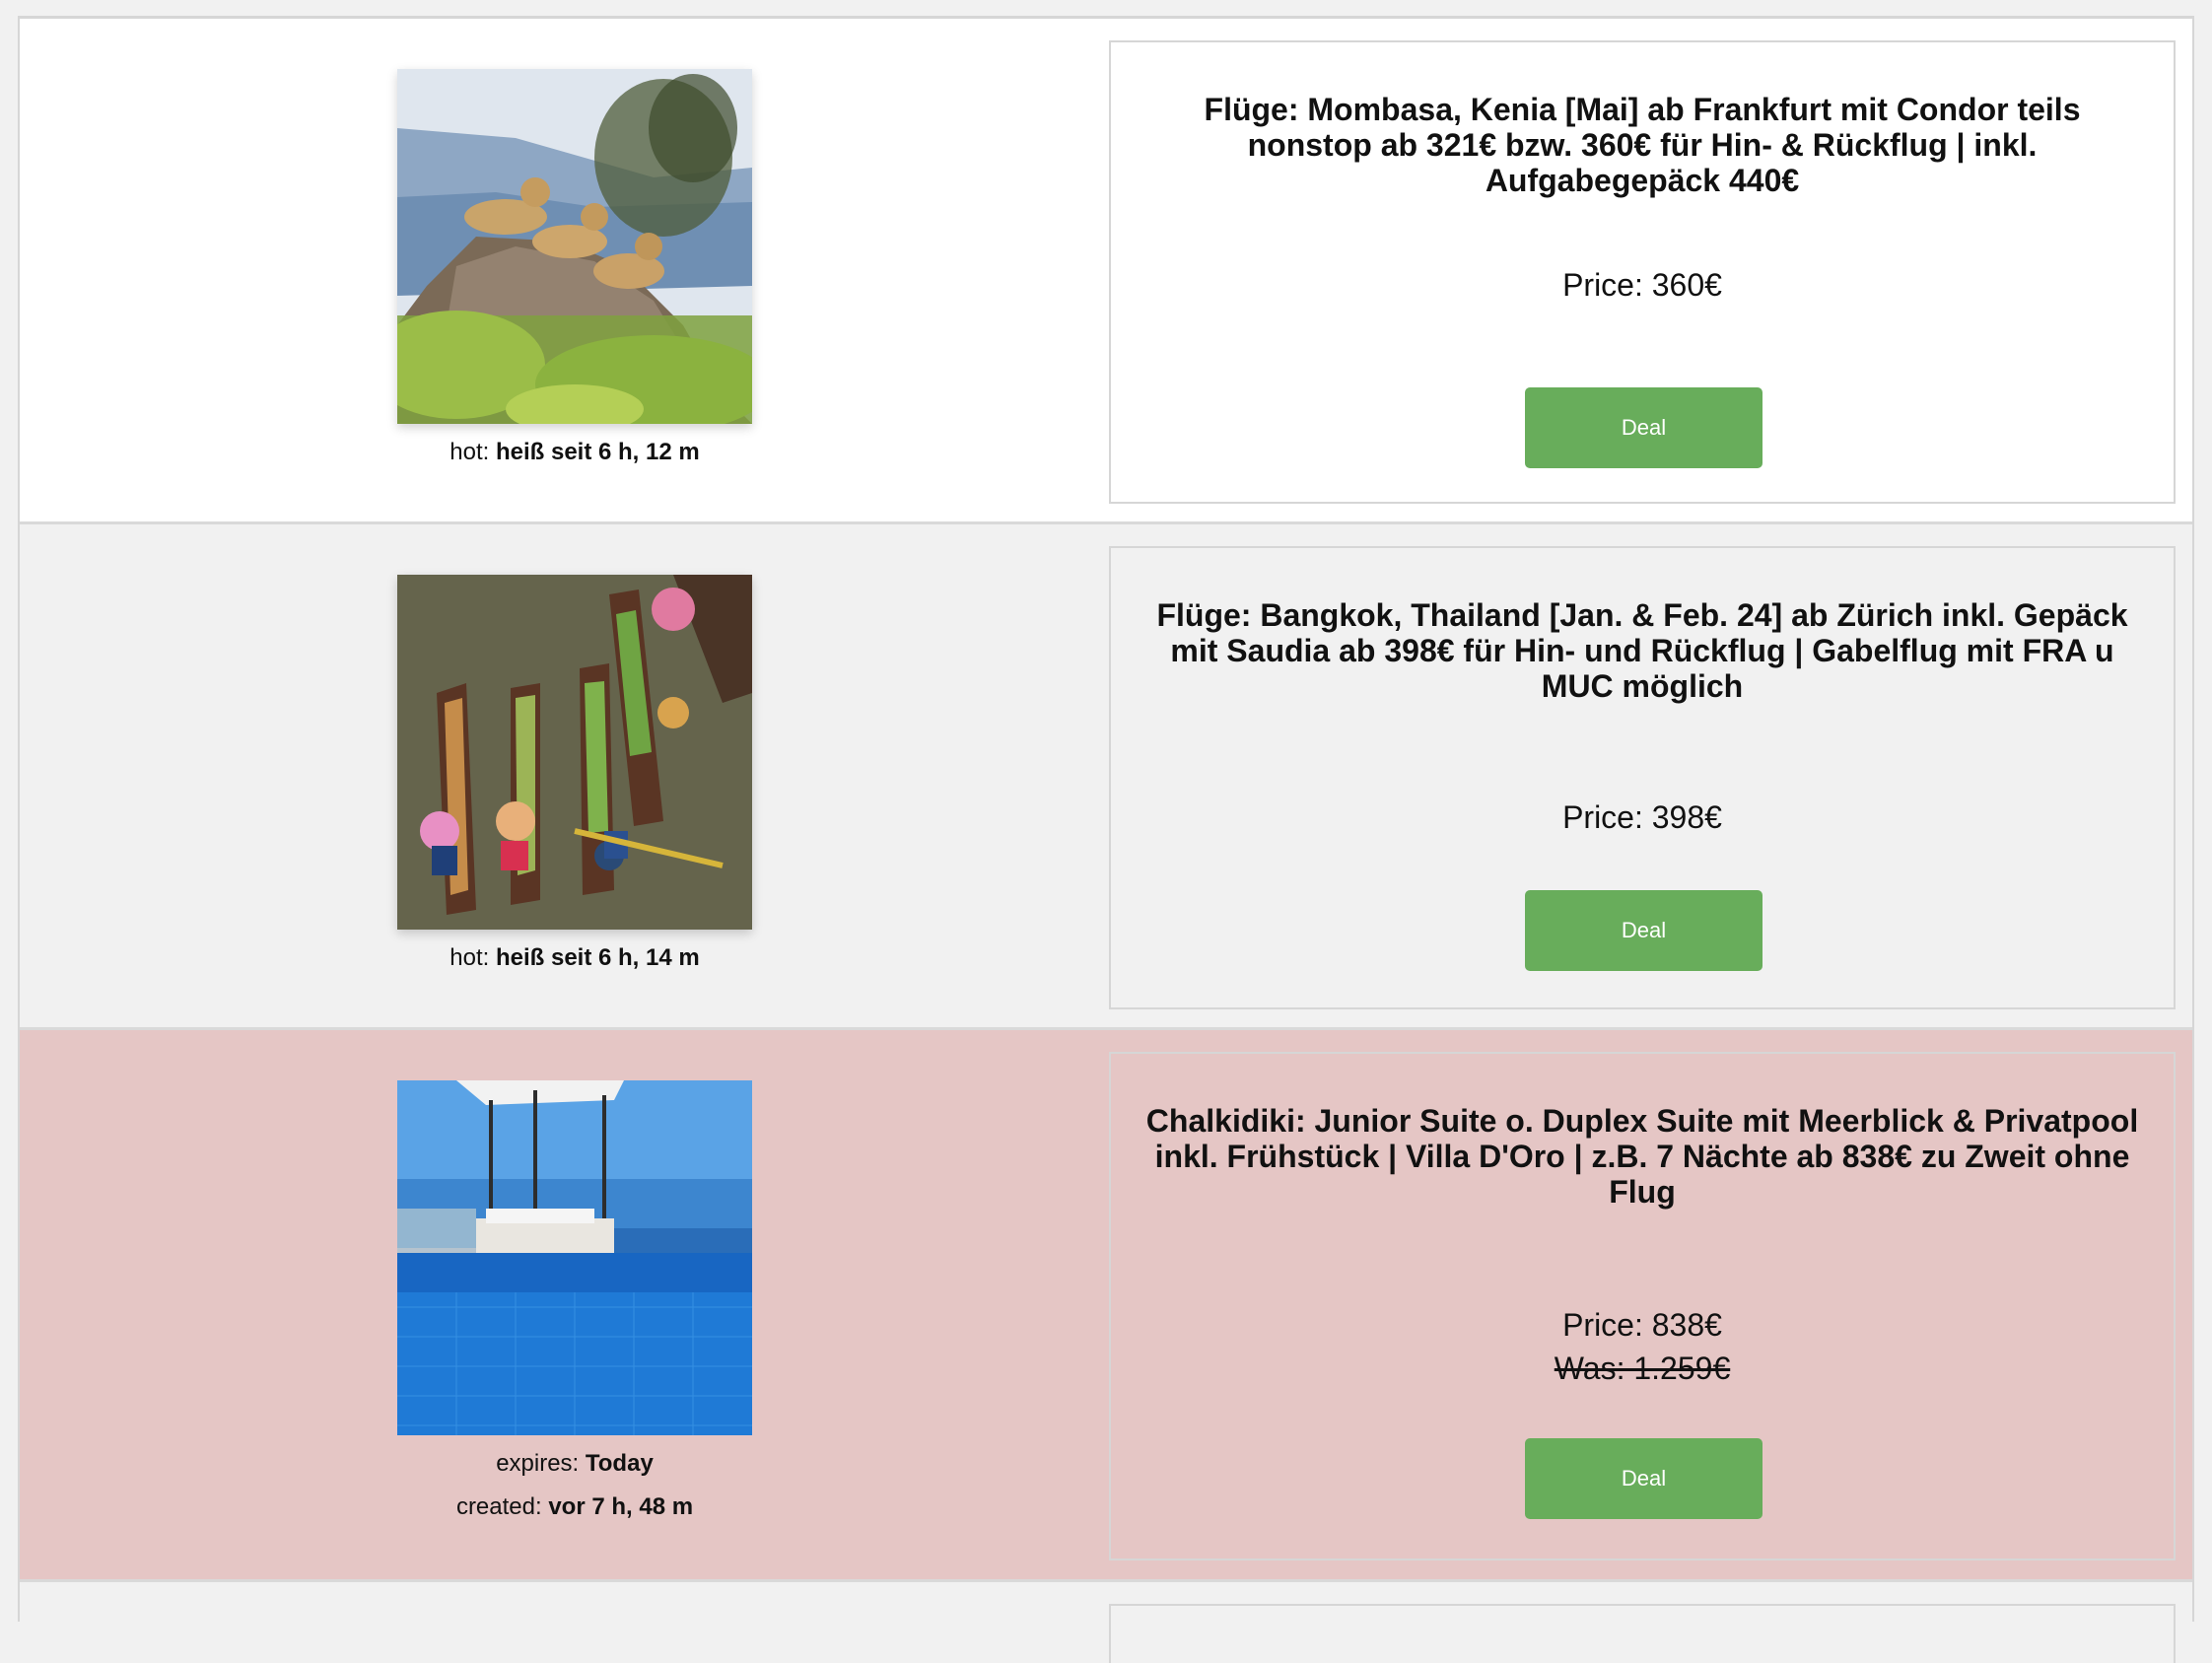 The height and width of the screenshot is (1663, 2212). What do you see at coordinates (575, 1258) in the screenshot?
I see `deal-image-pool` at bounding box center [575, 1258].